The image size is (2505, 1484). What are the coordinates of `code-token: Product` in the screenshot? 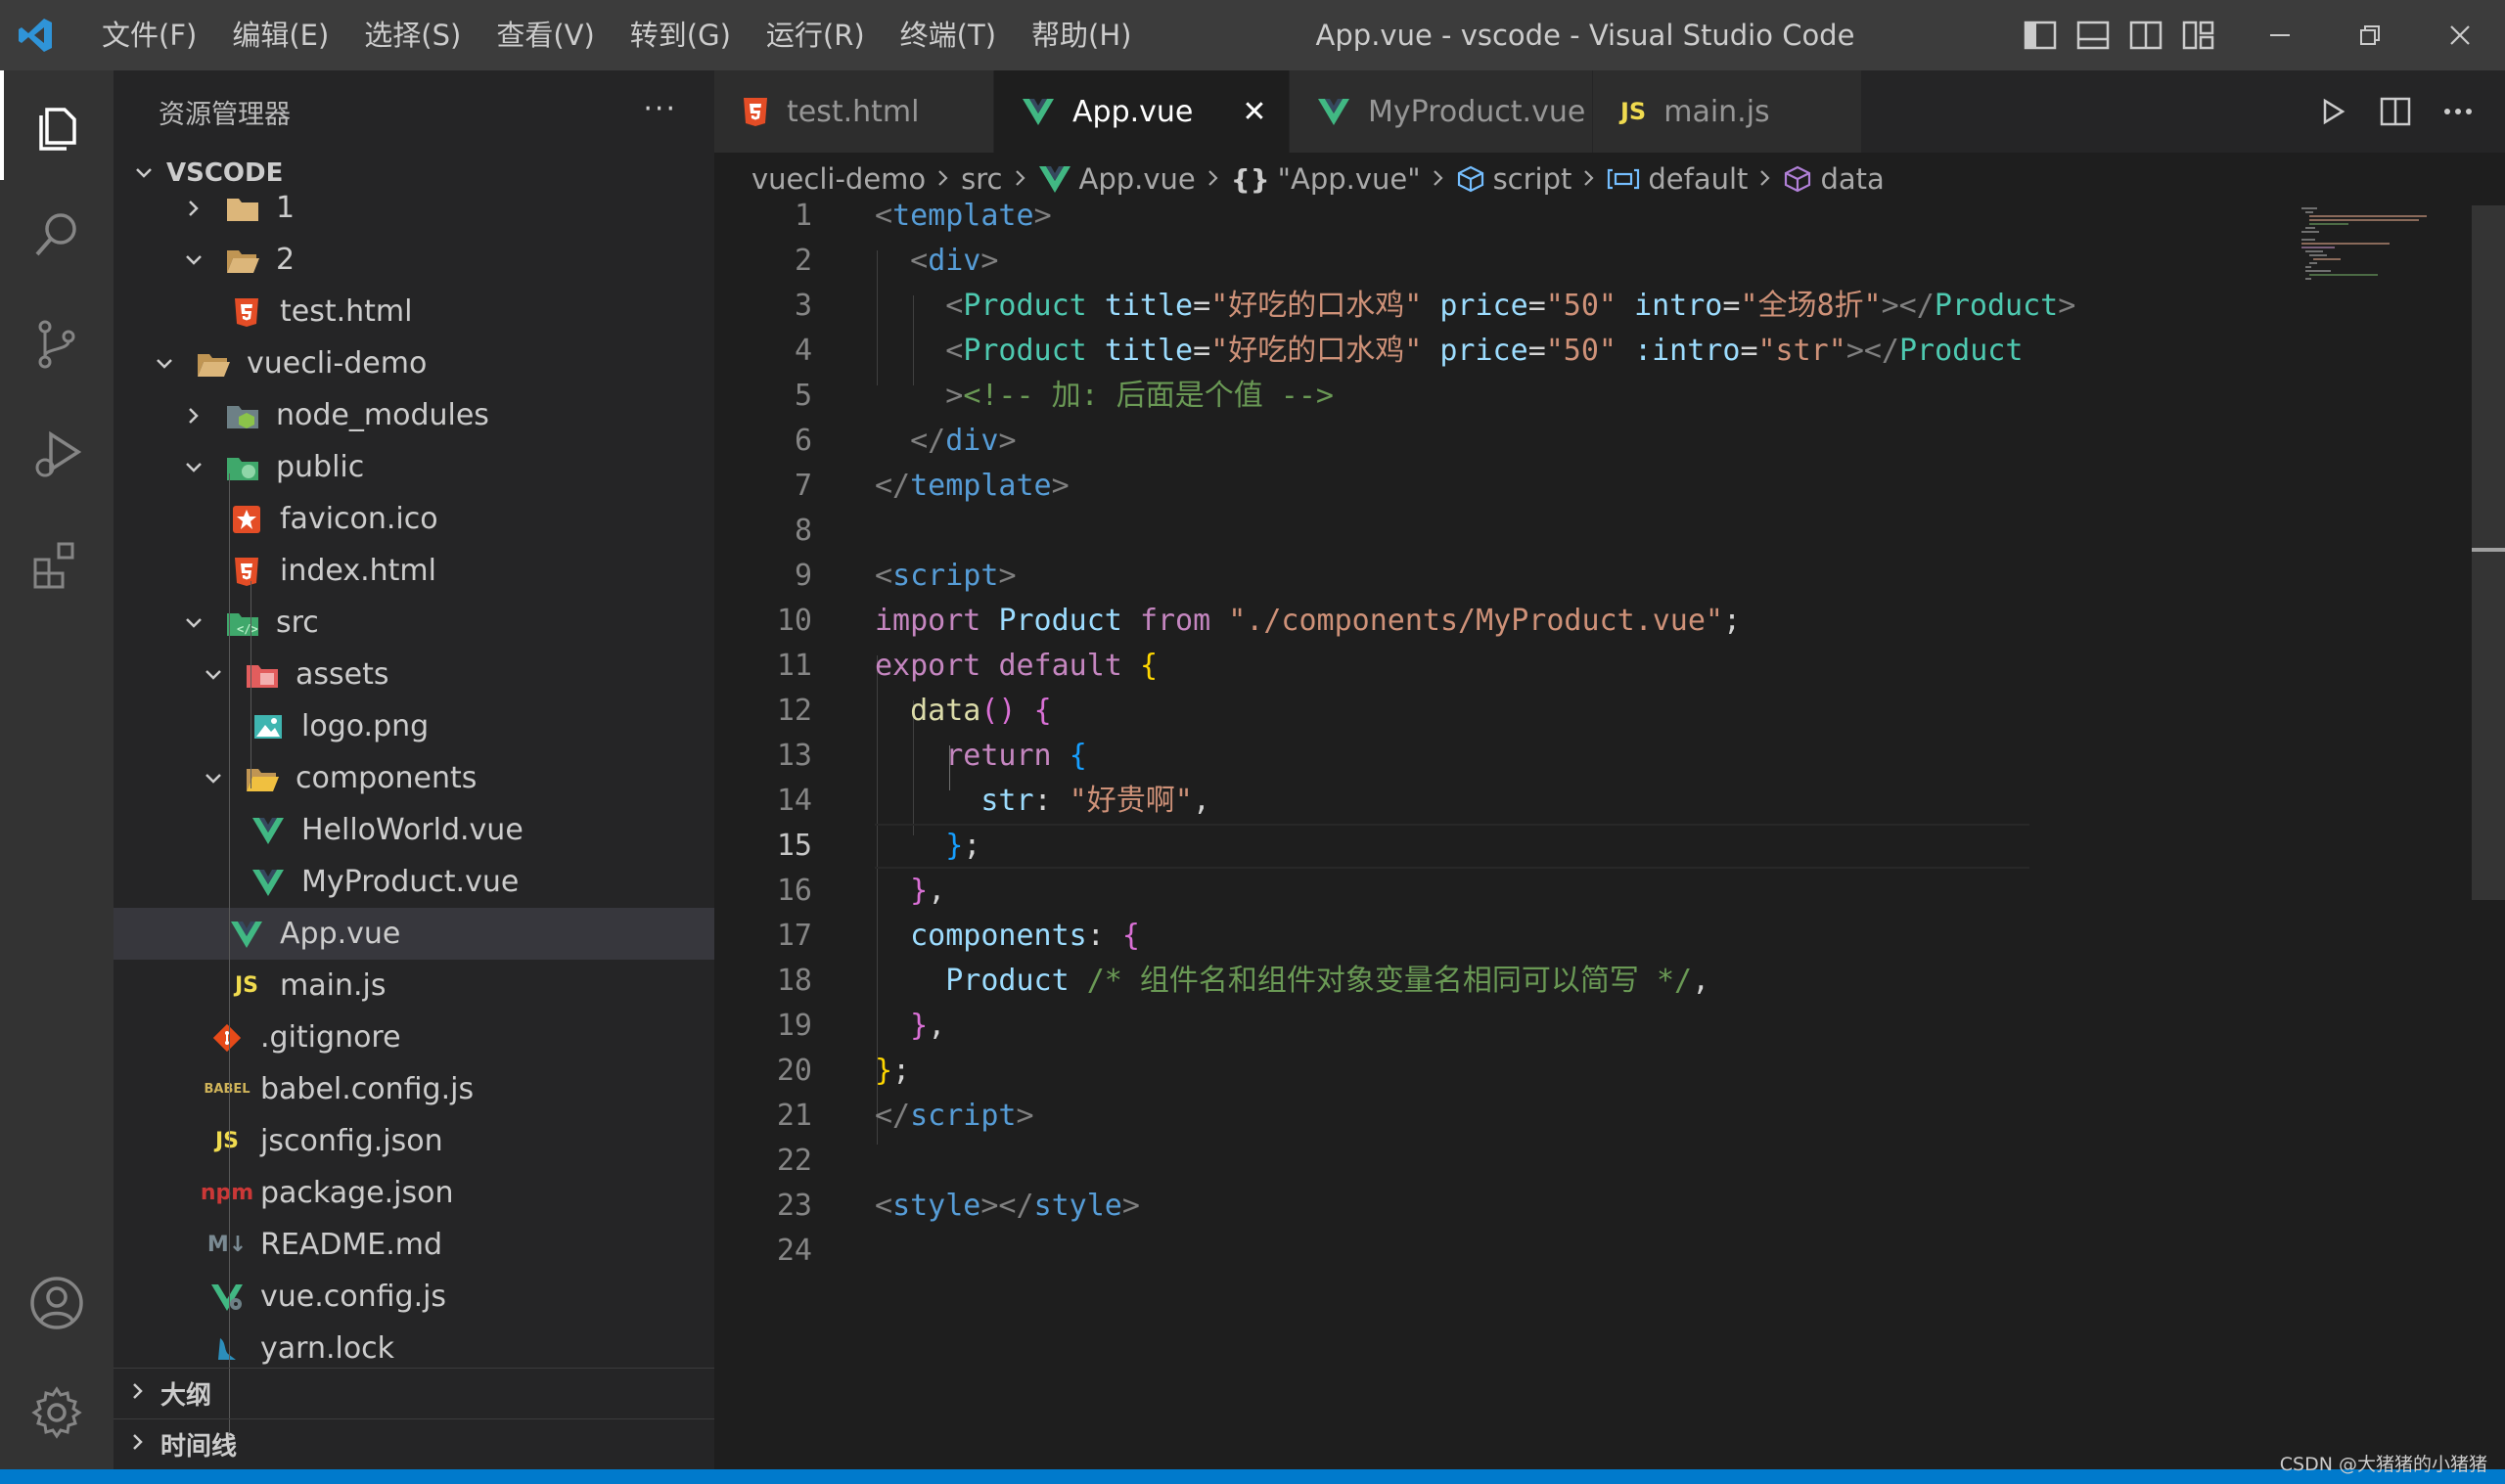 It's located at (1007, 981).